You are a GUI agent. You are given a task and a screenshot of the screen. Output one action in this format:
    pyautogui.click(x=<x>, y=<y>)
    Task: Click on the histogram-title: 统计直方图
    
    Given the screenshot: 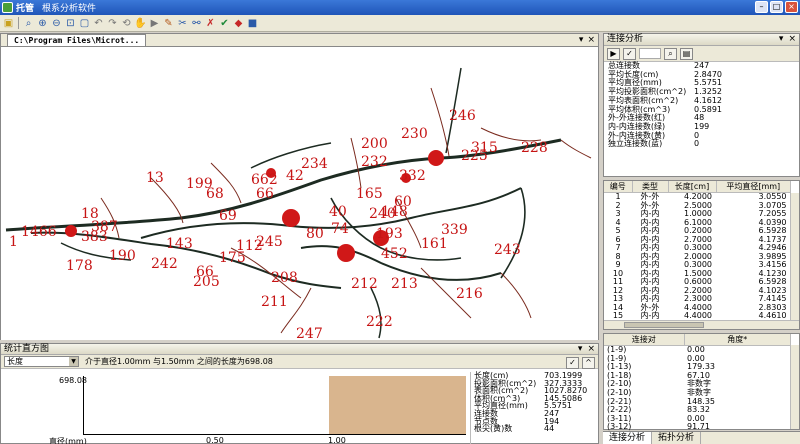 What is the action you would take?
    pyautogui.click(x=27, y=349)
    